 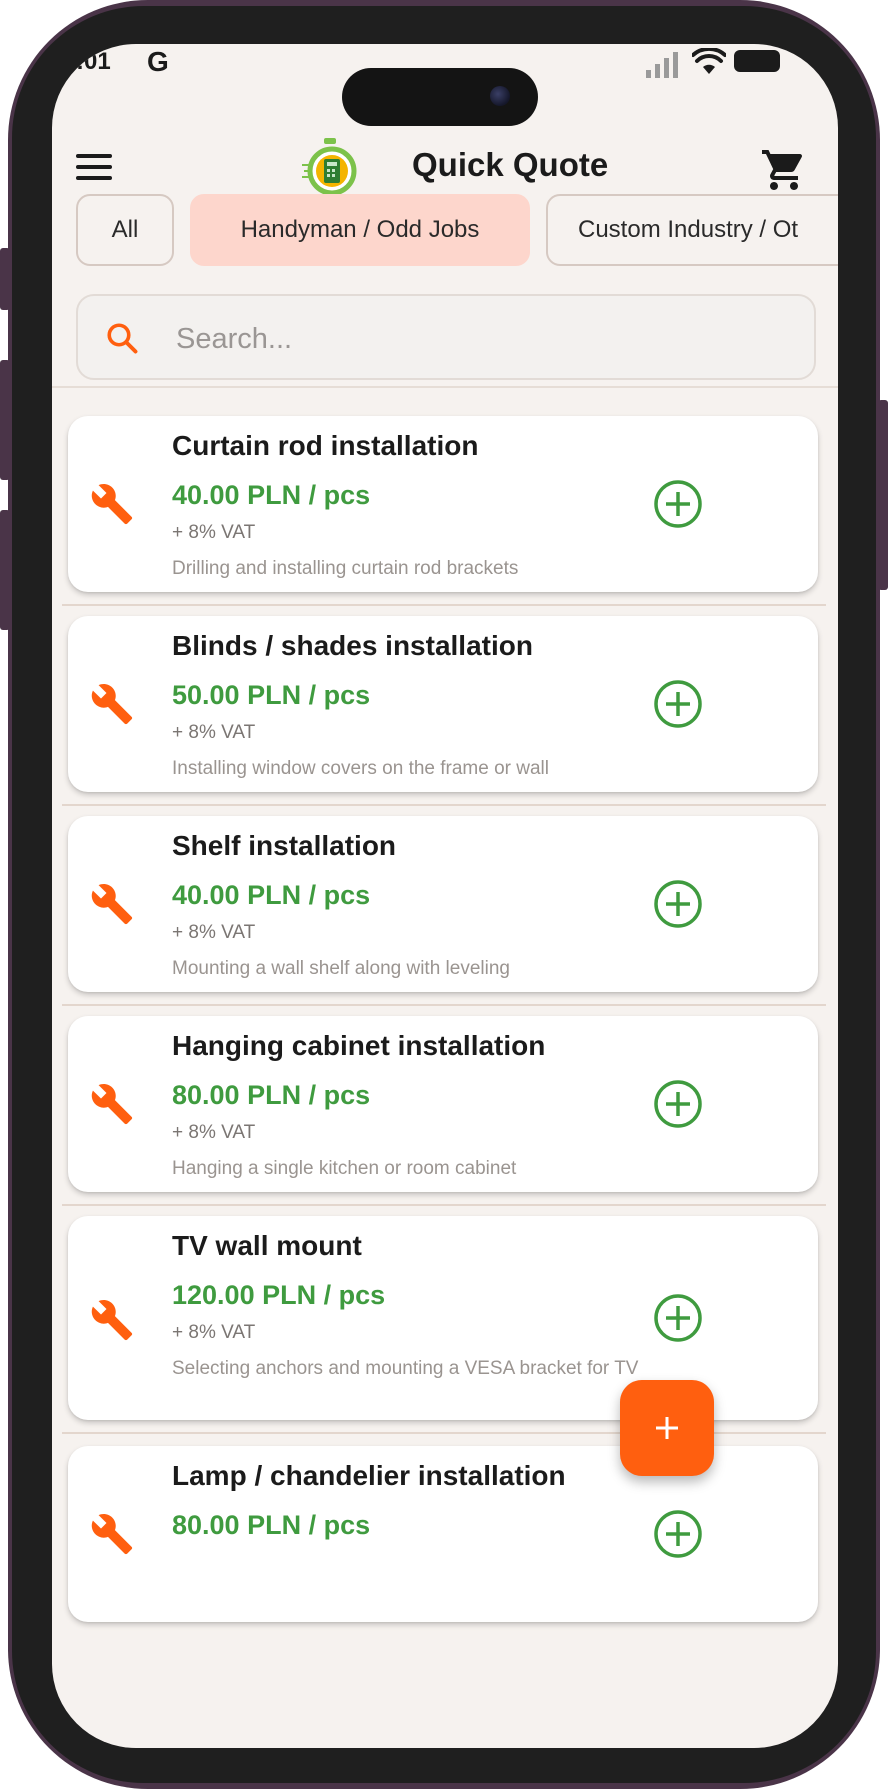 What do you see at coordinates (369, 1475) in the screenshot?
I see `service-name: Lamp / chandelier installation` at bounding box center [369, 1475].